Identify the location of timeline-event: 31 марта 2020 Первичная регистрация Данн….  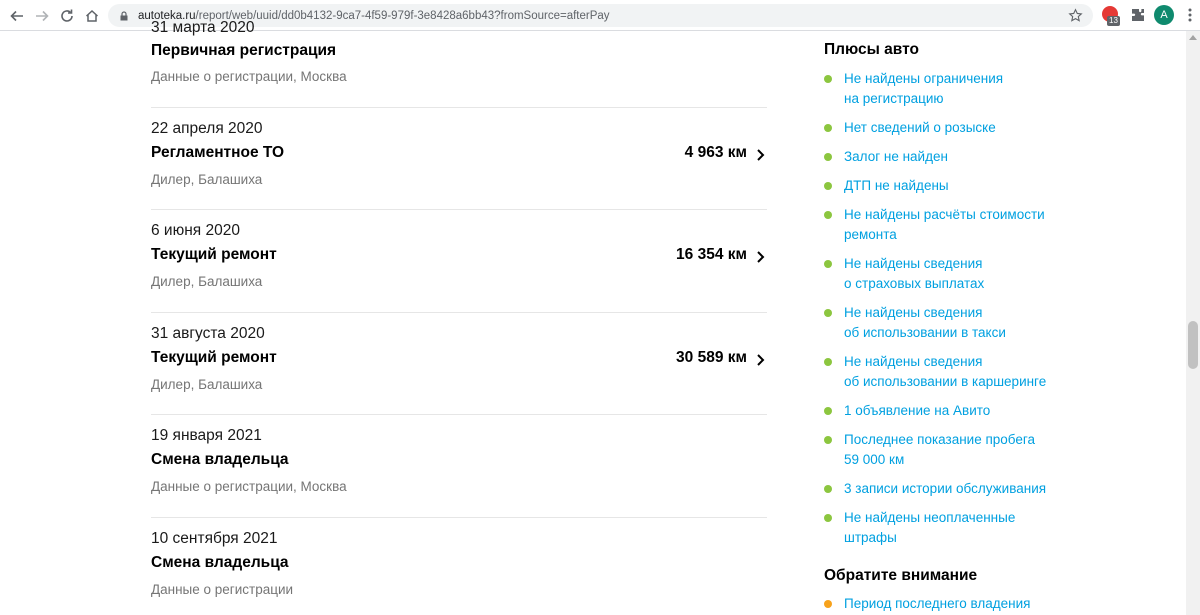
(459, 63).